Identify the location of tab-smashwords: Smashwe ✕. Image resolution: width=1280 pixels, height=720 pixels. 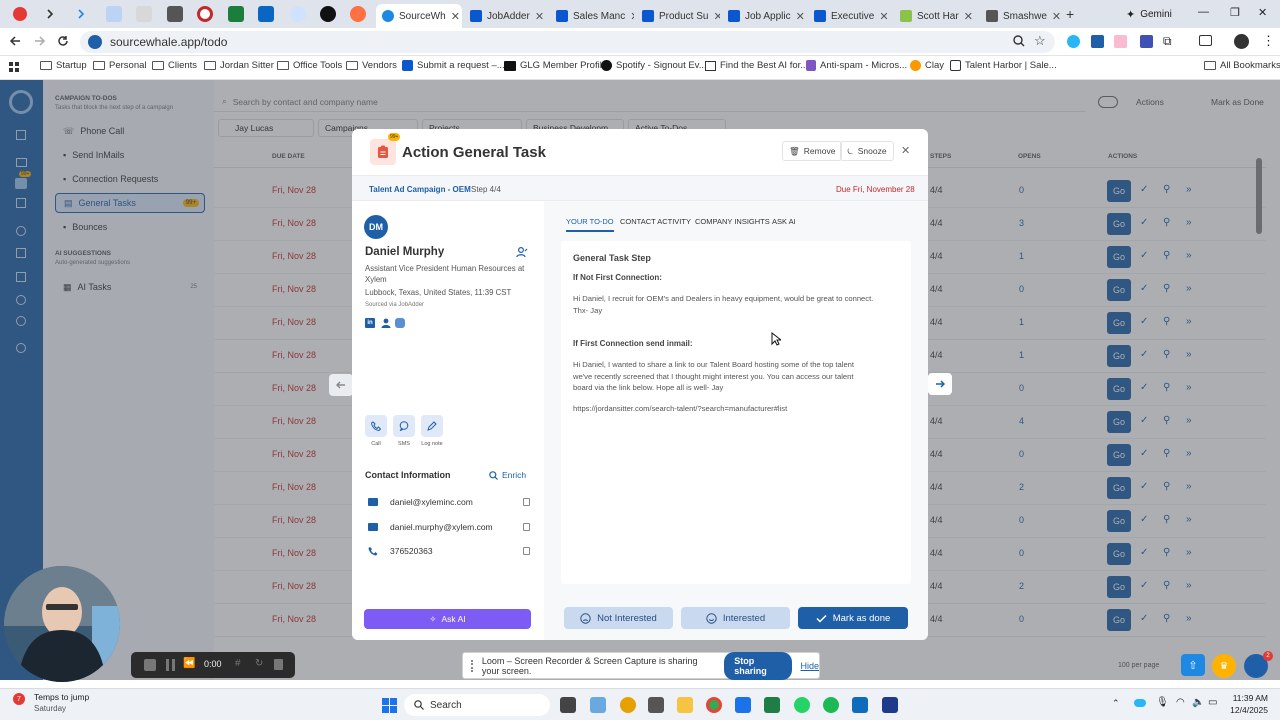
(1020, 16).